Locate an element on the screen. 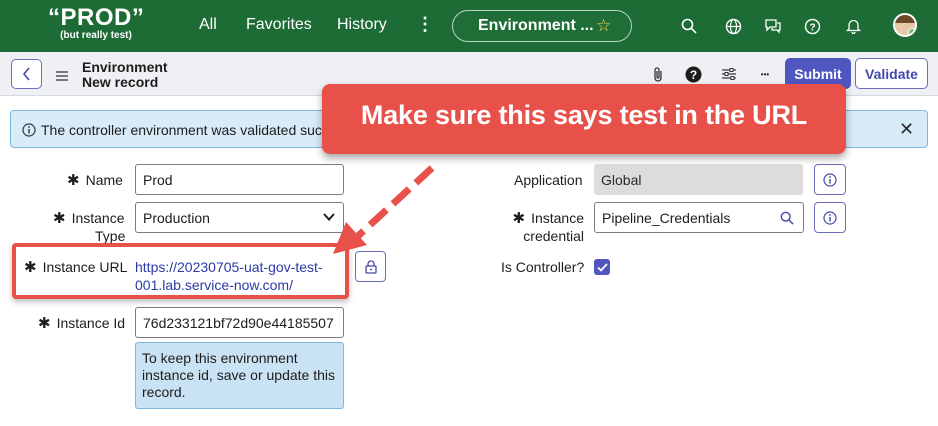 The height and width of the screenshot is (426, 938). annotation-text: Make sure this says test in the URL is located at coordinates (584, 115).